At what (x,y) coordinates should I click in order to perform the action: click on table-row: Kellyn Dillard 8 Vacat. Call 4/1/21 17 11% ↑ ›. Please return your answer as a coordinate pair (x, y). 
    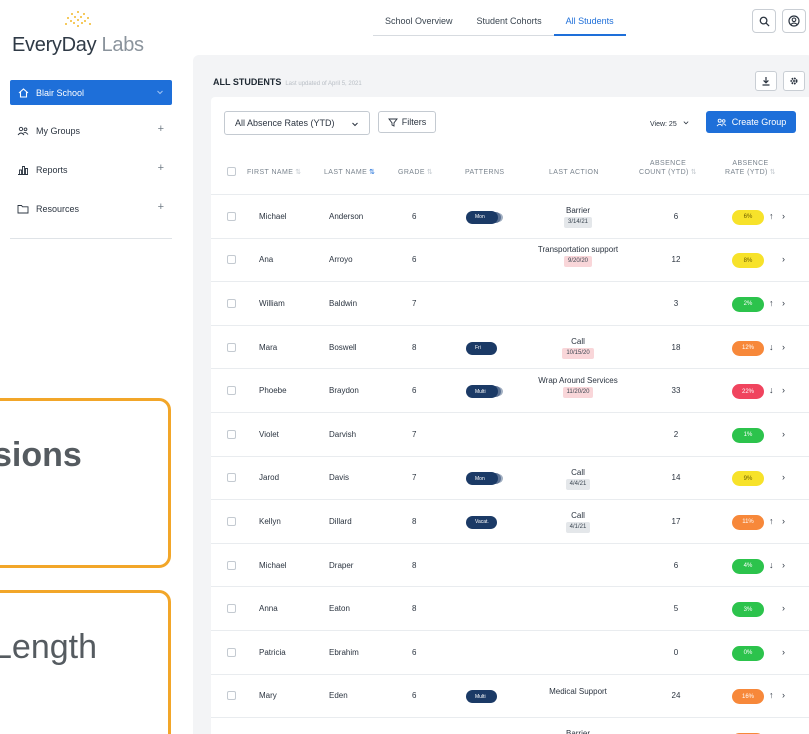
    Looking at the image, I should click on (510, 521).